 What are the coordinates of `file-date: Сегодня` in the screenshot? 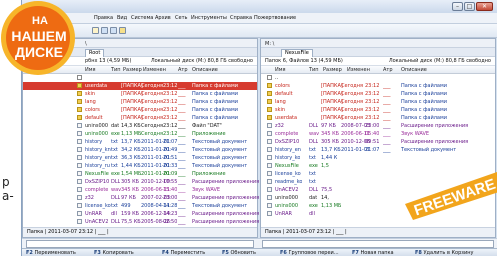 It's located at (352, 94).